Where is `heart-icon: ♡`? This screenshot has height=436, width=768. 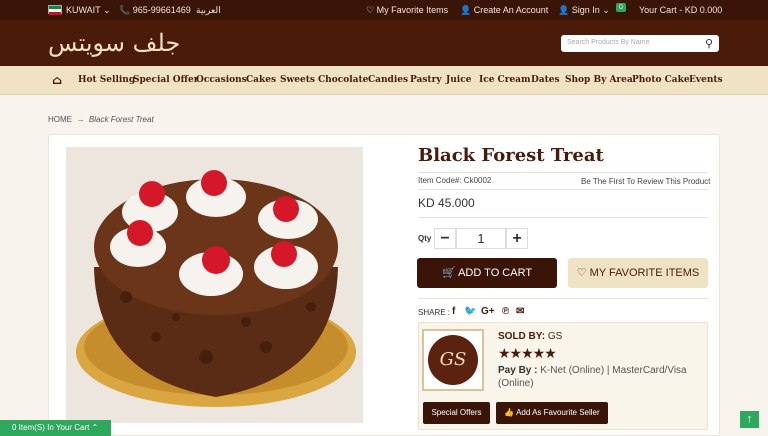
heart-icon: ♡ is located at coordinates (581, 273).